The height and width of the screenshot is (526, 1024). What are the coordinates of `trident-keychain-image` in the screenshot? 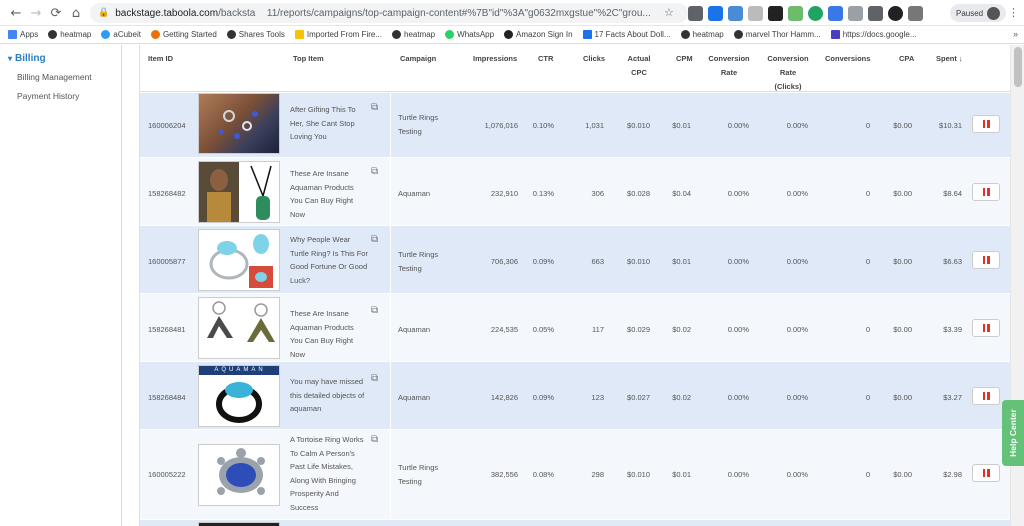 It's located at (241, 321).